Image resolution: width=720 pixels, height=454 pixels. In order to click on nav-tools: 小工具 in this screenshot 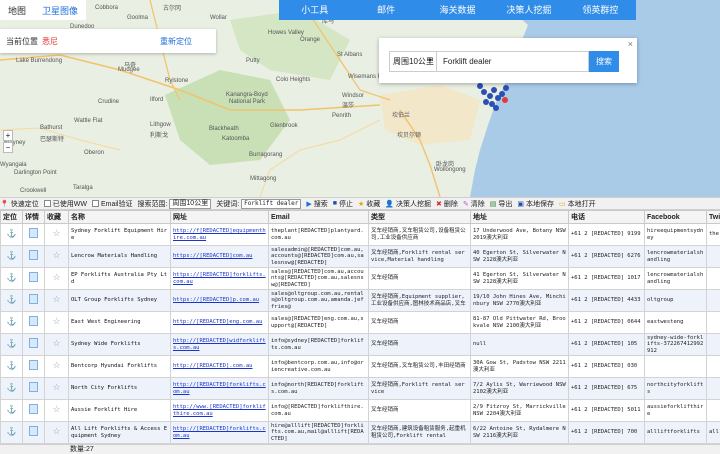, I will do `click(314, 10)`.